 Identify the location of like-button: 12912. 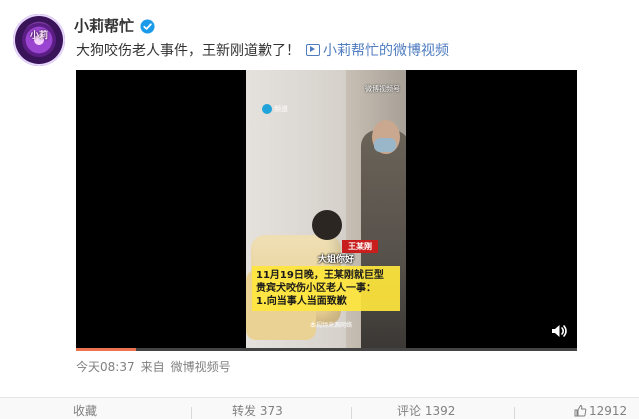
(600, 411).